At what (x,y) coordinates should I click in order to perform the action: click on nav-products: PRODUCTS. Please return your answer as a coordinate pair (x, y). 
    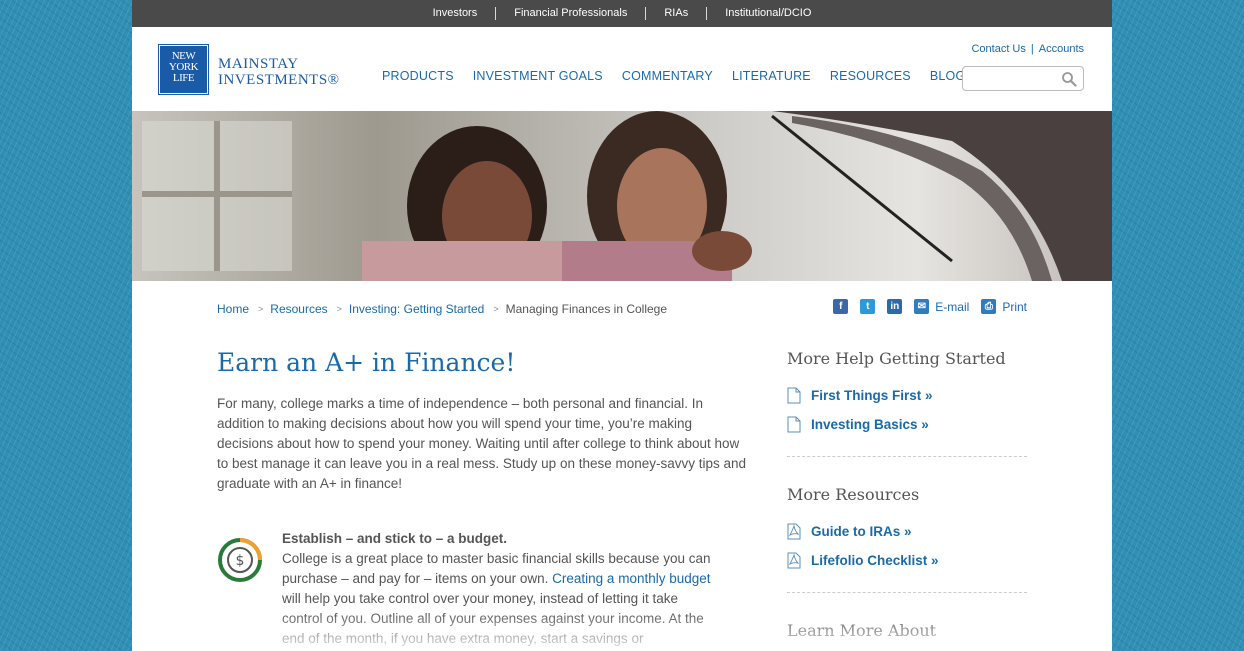
    Looking at the image, I should click on (418, 76).